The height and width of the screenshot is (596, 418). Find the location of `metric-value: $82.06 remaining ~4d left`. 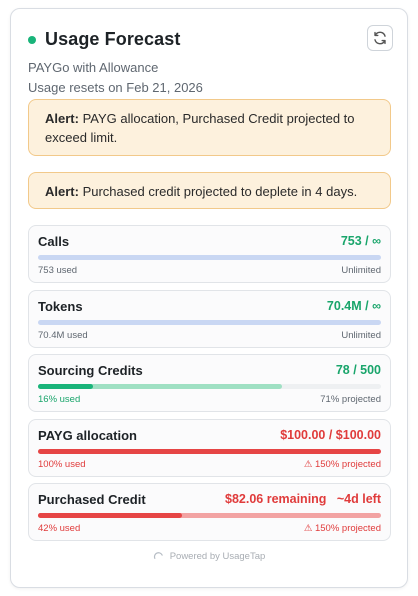

metric-value: $82.06 remaining ~4d left is located at coordinates (303, 499).